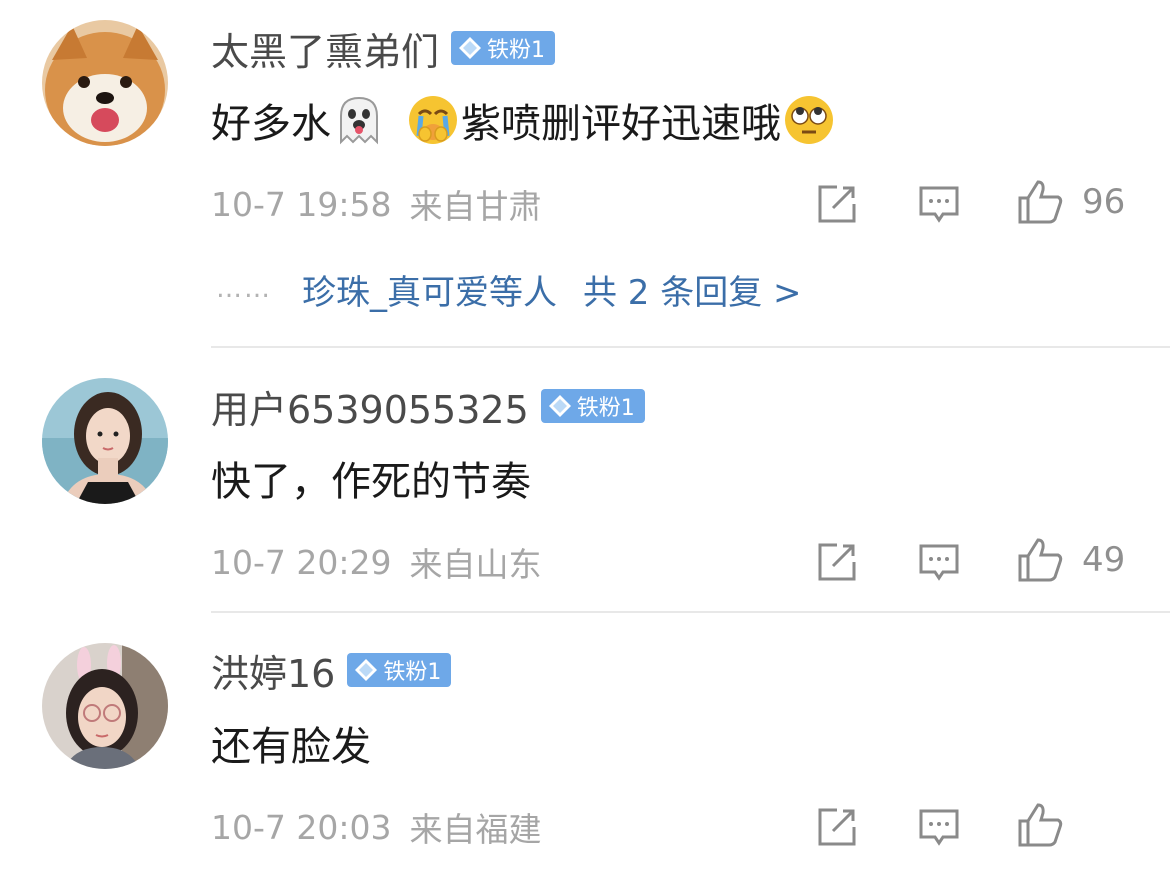 This screenshot has height=871, width=1170. Describe the element at coordinates (475, 206) in the screenshot. I see `location: 来自甘肃` at that location.